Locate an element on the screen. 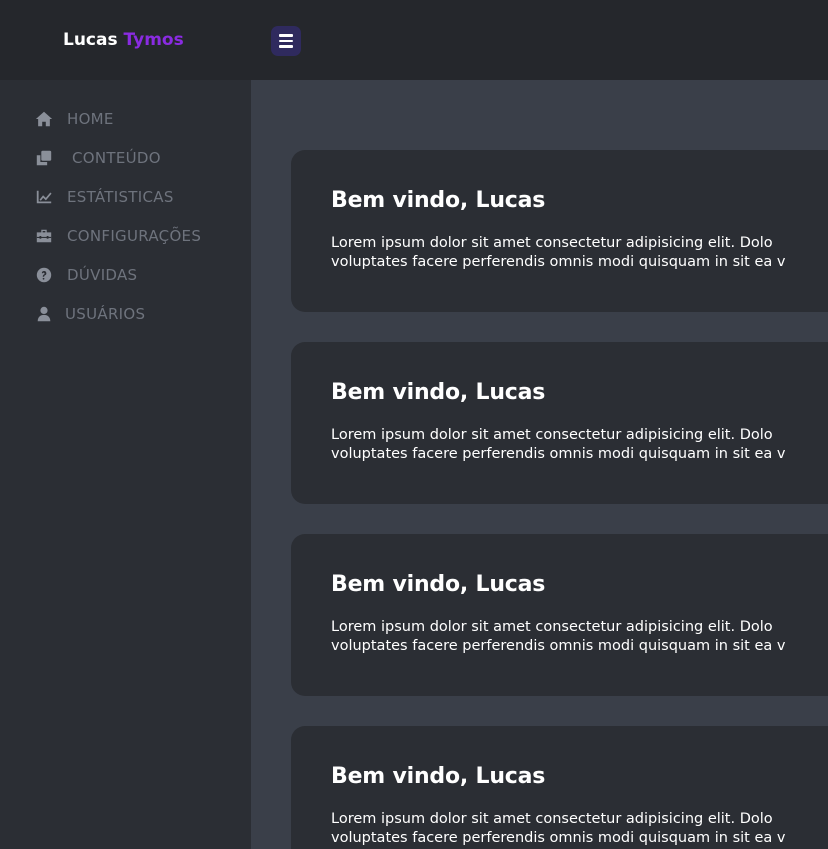  home-icon is located at coordinates (44, 119).